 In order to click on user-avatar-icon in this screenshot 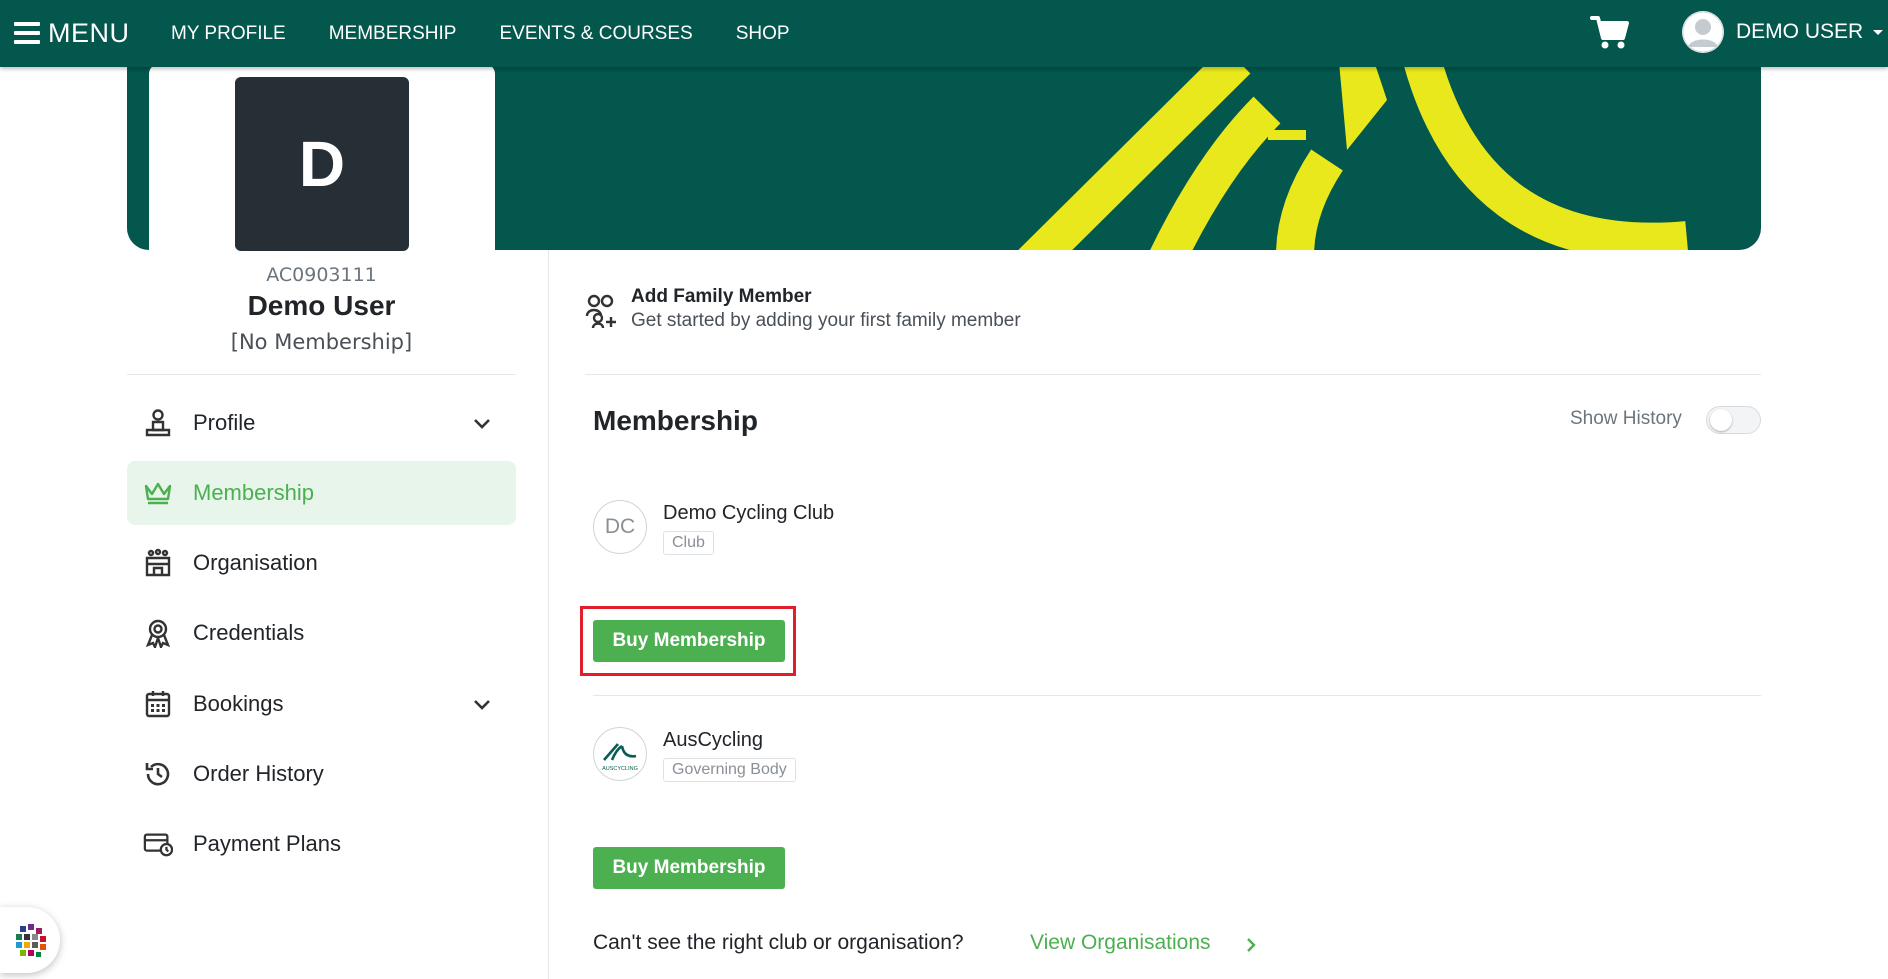, I will do `click(1703, 32)`.